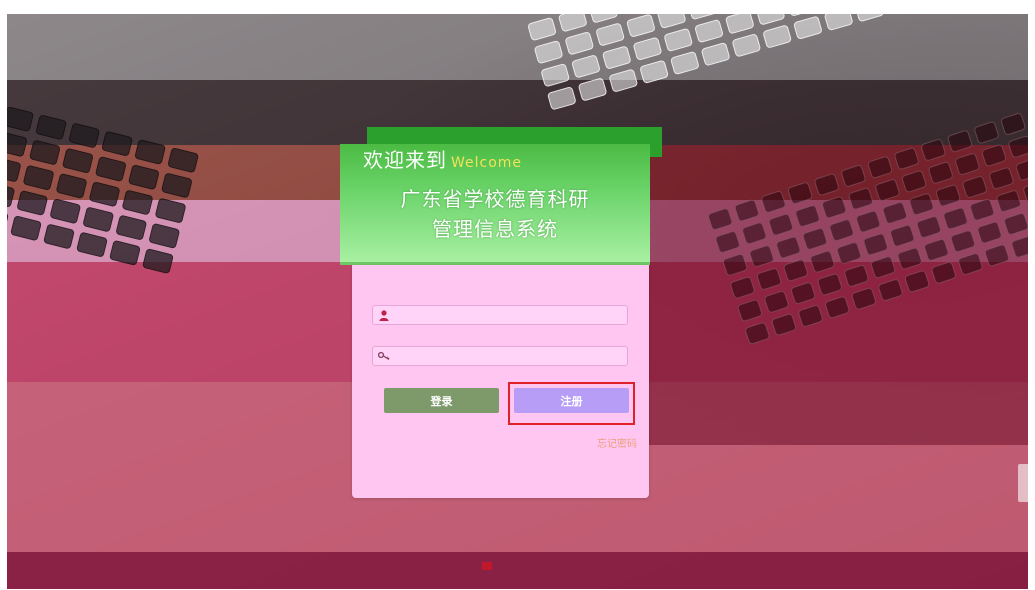 The width and height of the screenshot is (1035, 590). What do you see at coordinates (617, 442) in the screenshot?
I see `forgot-password-link: 忘记密码` at bounding box center [617, 442].